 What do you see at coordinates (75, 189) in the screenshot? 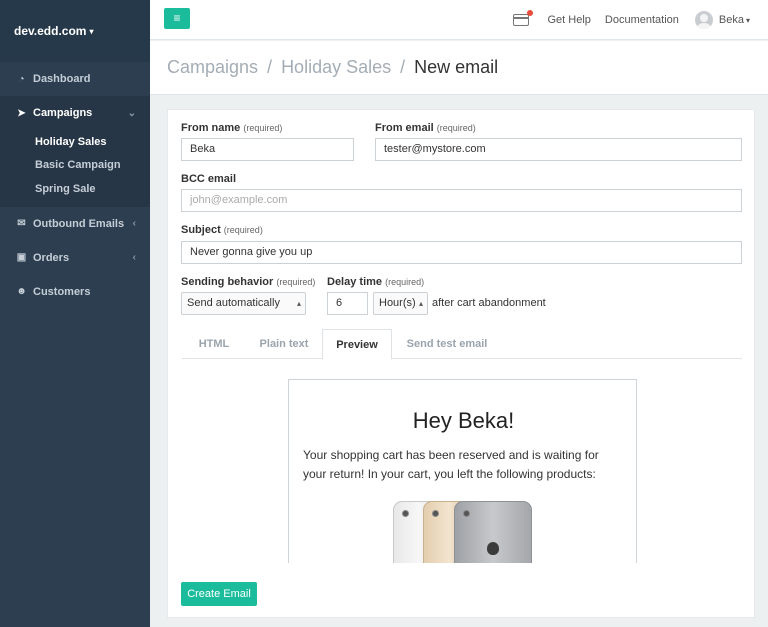
I see `sidebar-item-spring-sale: Spring Sale` at bounding box center [75, 189].